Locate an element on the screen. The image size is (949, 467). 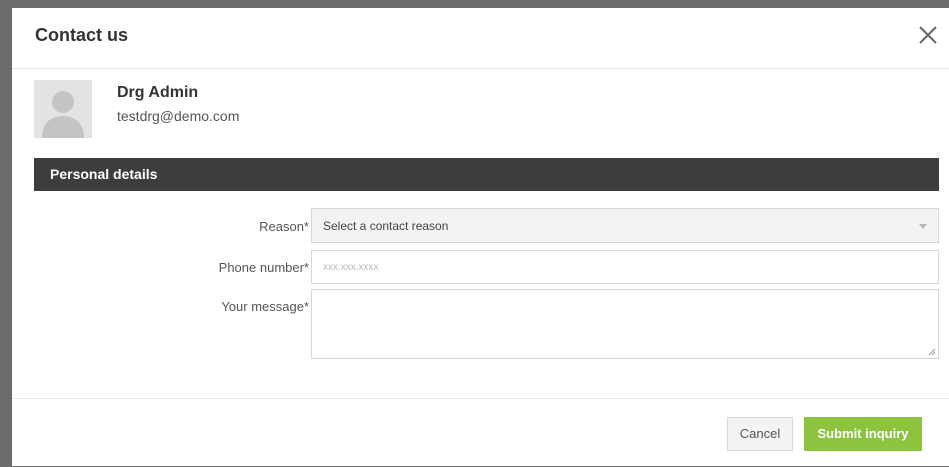
reason-select: Select a contact reason is located at coordinates (625, 225).